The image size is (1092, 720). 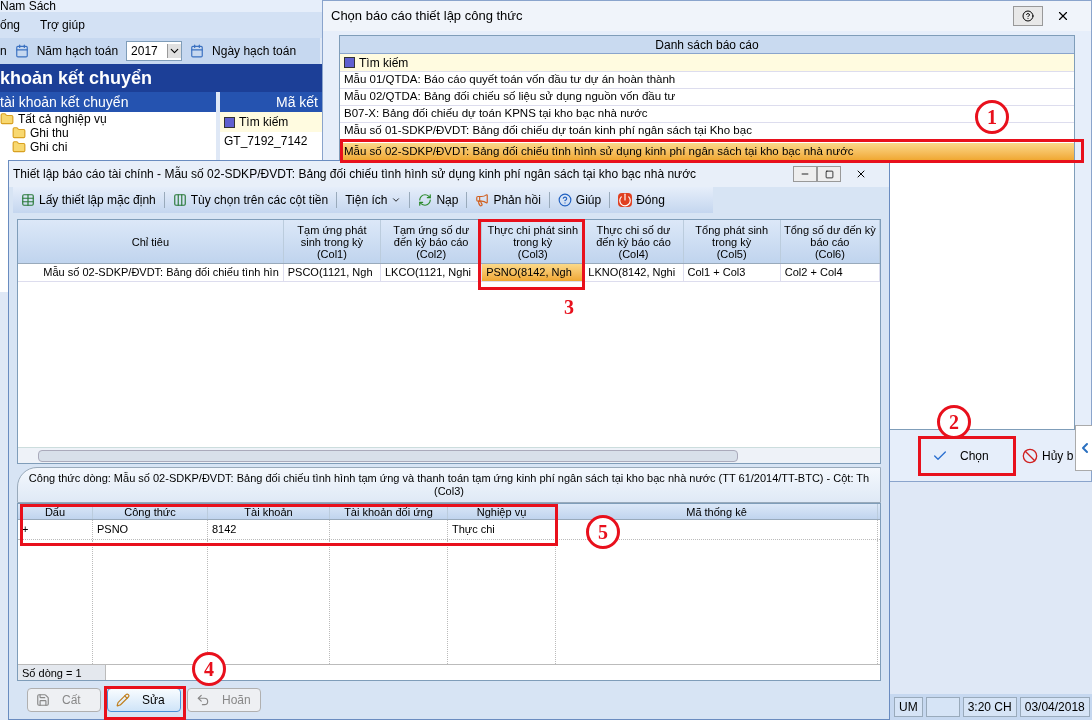 I want to click on cancel-icon, so click(x=1030, y=455).